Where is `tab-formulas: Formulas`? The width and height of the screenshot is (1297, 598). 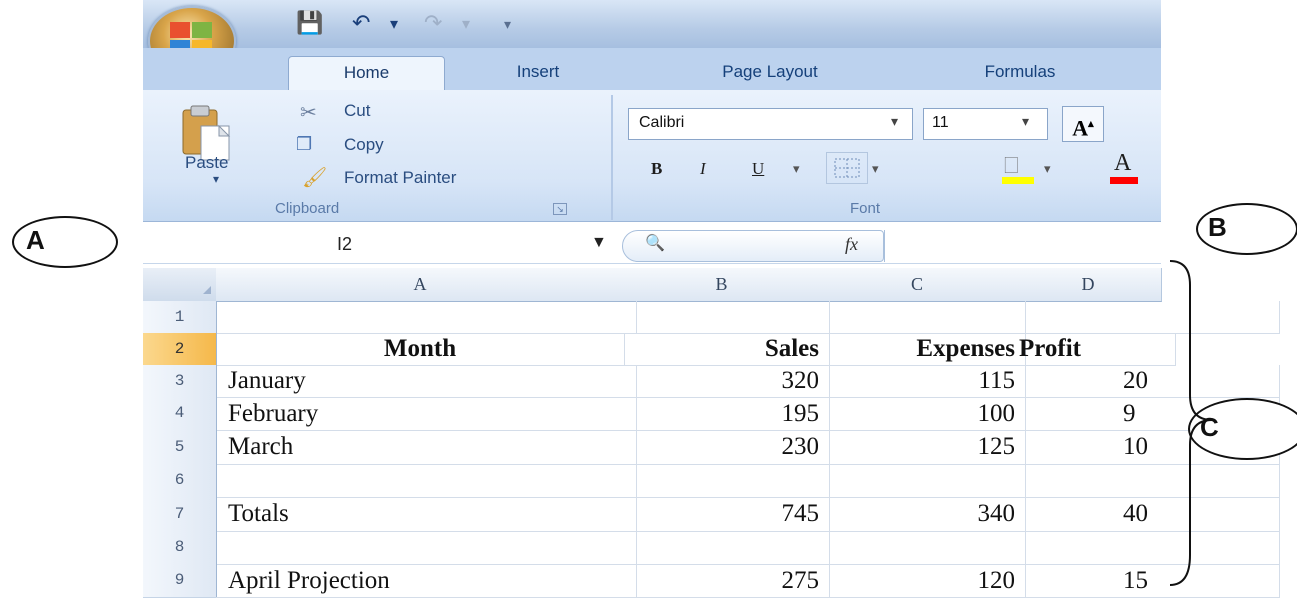
tab-formulas: Formulas is located at coordinates (1020, 73).